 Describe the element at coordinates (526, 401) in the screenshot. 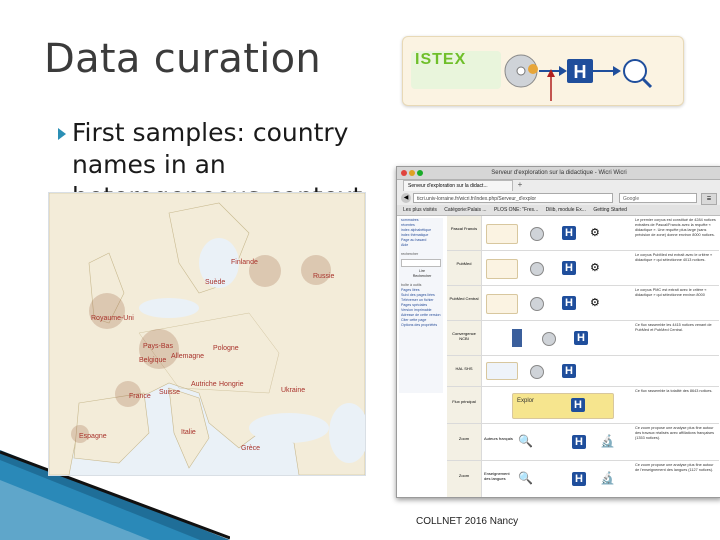

I see `explor-label: Explor` at that location.